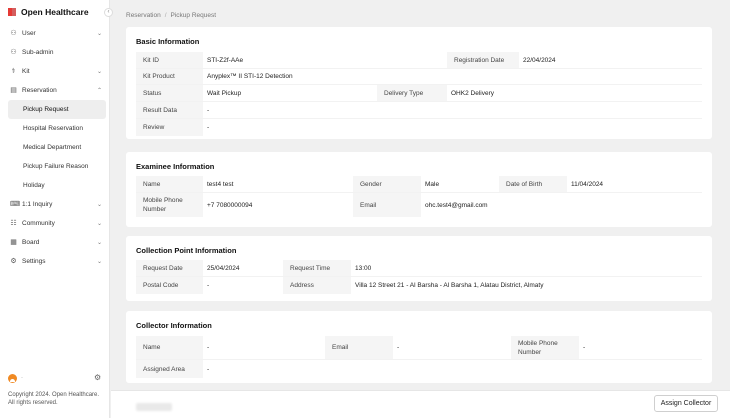 The height and width of the screenshot is (418, 730). Describe the element at coordinates (208, 285) in the screenshot. I see `postal-code-value: -` at that location.